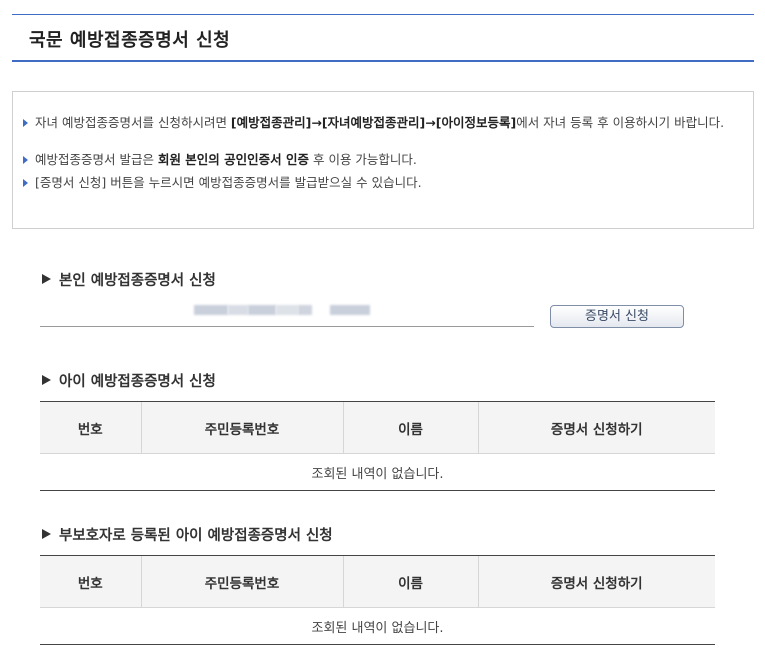 The height and width of the screenshot is (663, 765). What do you see at coordinates (196, 536) in the screenshot?
I see `guardian-section-title-text: 부보호자로 등록된 아이 예방접종증명서 신청` at bounding box center [196, 536].